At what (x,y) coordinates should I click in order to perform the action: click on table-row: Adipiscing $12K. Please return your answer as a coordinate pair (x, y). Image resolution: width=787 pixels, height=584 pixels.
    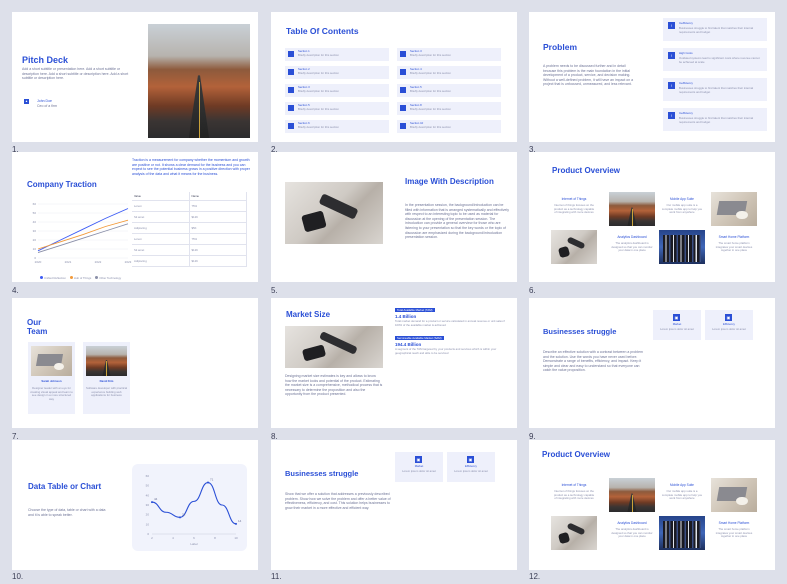
    Looking at the image, I should click on (189, 261).